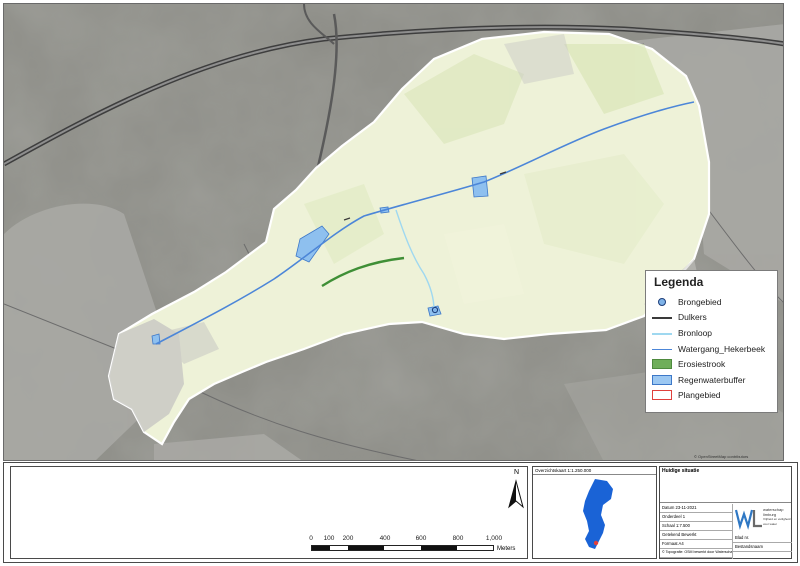  What do you see at coordinates (662, 317) in the screenshot?
I see `dulkers-line-icon` at bounding box center [662, 317].